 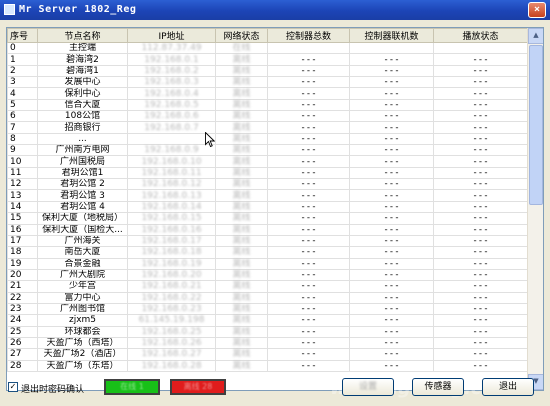 What do you see at coordinates (82, 331) in the screenshot?
I see `node-name-cell: 环球都会` at bounding box center [82, 331].